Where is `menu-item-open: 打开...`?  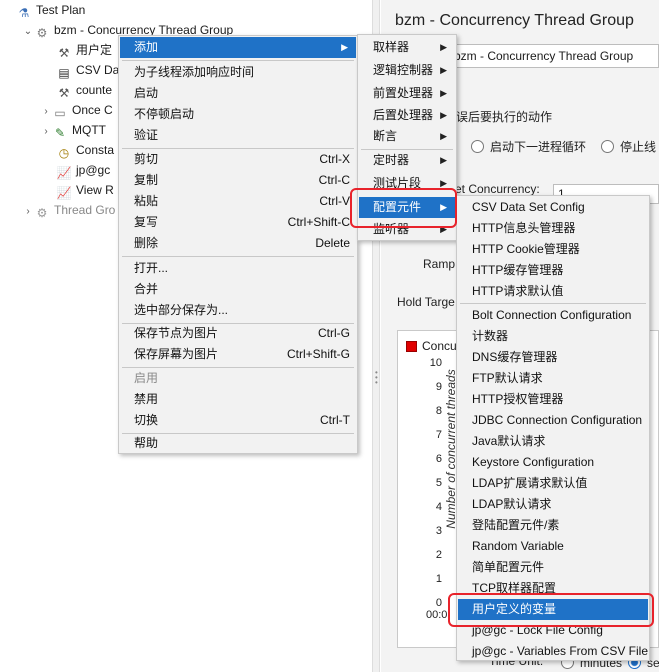
menu-item-open: 打开... is located at coordinates (238, 268).